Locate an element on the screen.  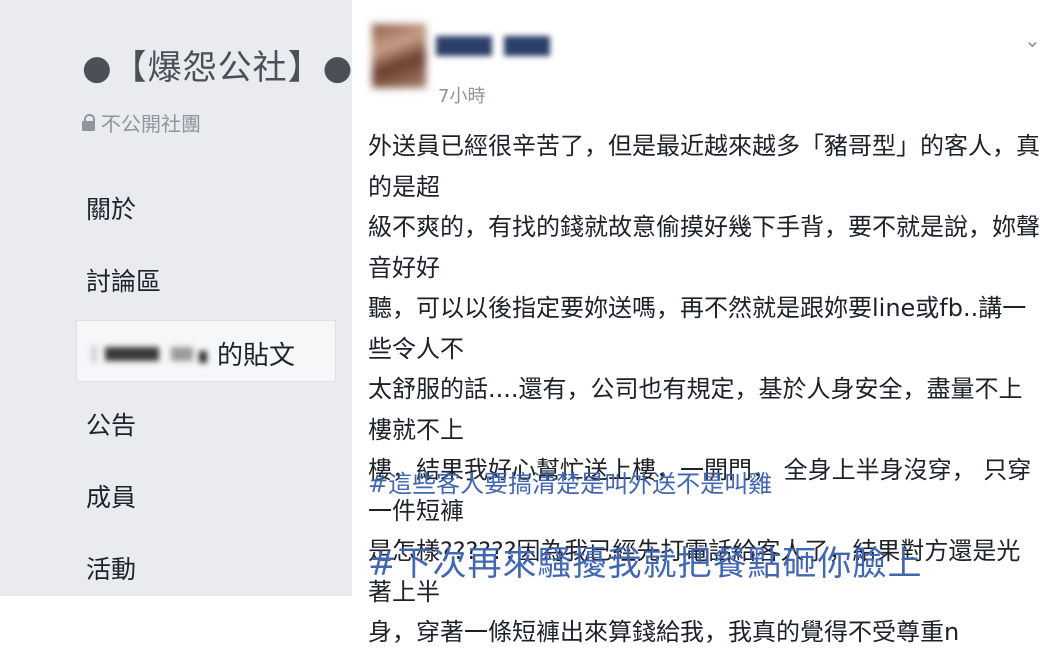
blurred-member-name is located at coordinates (151, 353).